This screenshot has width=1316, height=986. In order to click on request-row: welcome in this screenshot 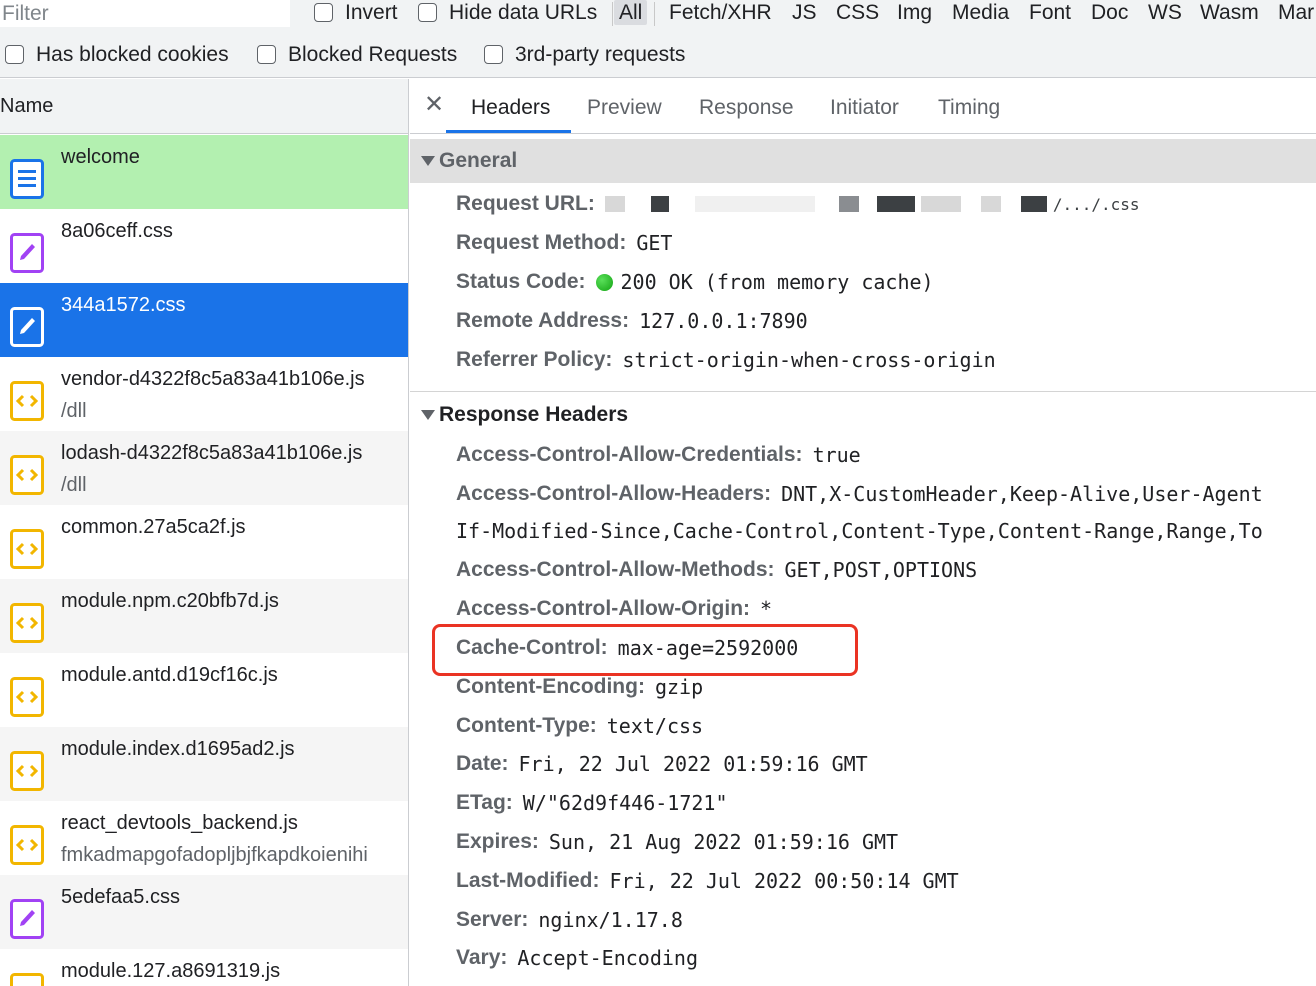, I will do `click(204, 172)`.